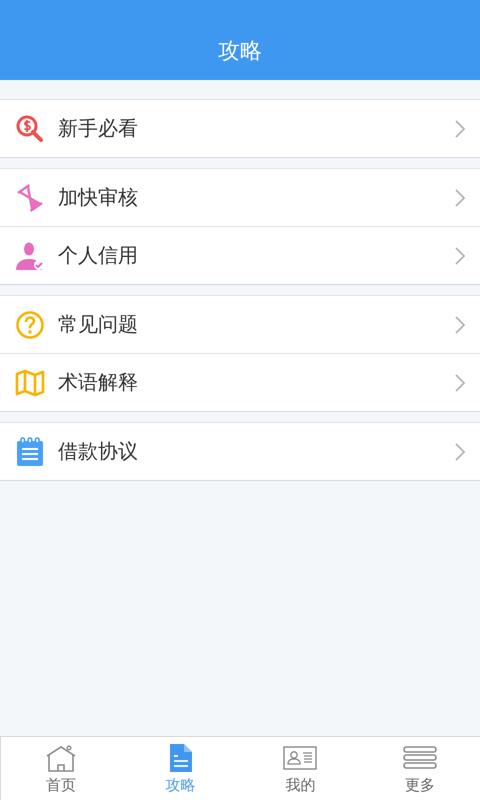 This screenshot has height=800, width=480. What do you see at coordinates (420, 758) in the screenshot?
I see `menu-icon` at bounding box center [420, 758].